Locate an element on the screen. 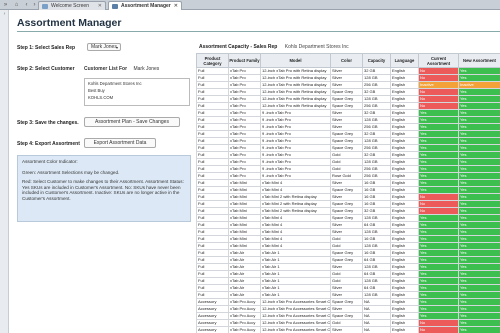 Image resolution: width=500 pixels, height=333 pixels. customer-list-item: Best Buy is located at coordinates (137, 90).